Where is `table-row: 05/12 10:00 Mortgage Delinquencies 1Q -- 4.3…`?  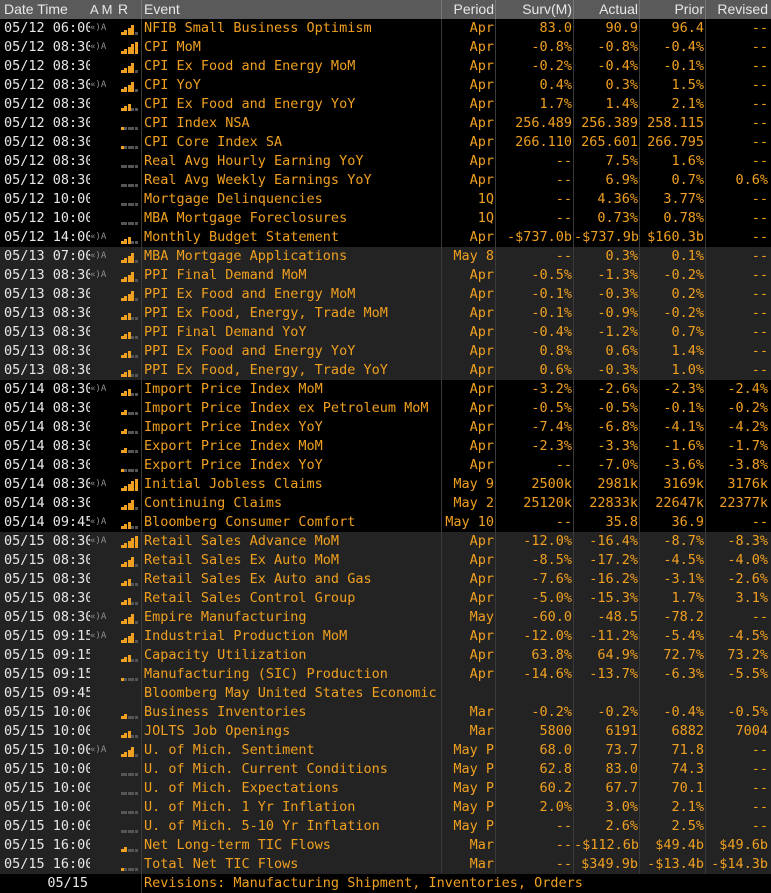 table-row: 05/12 10:00 Mortgage Delinquencies 1Q -- 4.3… is located at coordinates (385, 199).